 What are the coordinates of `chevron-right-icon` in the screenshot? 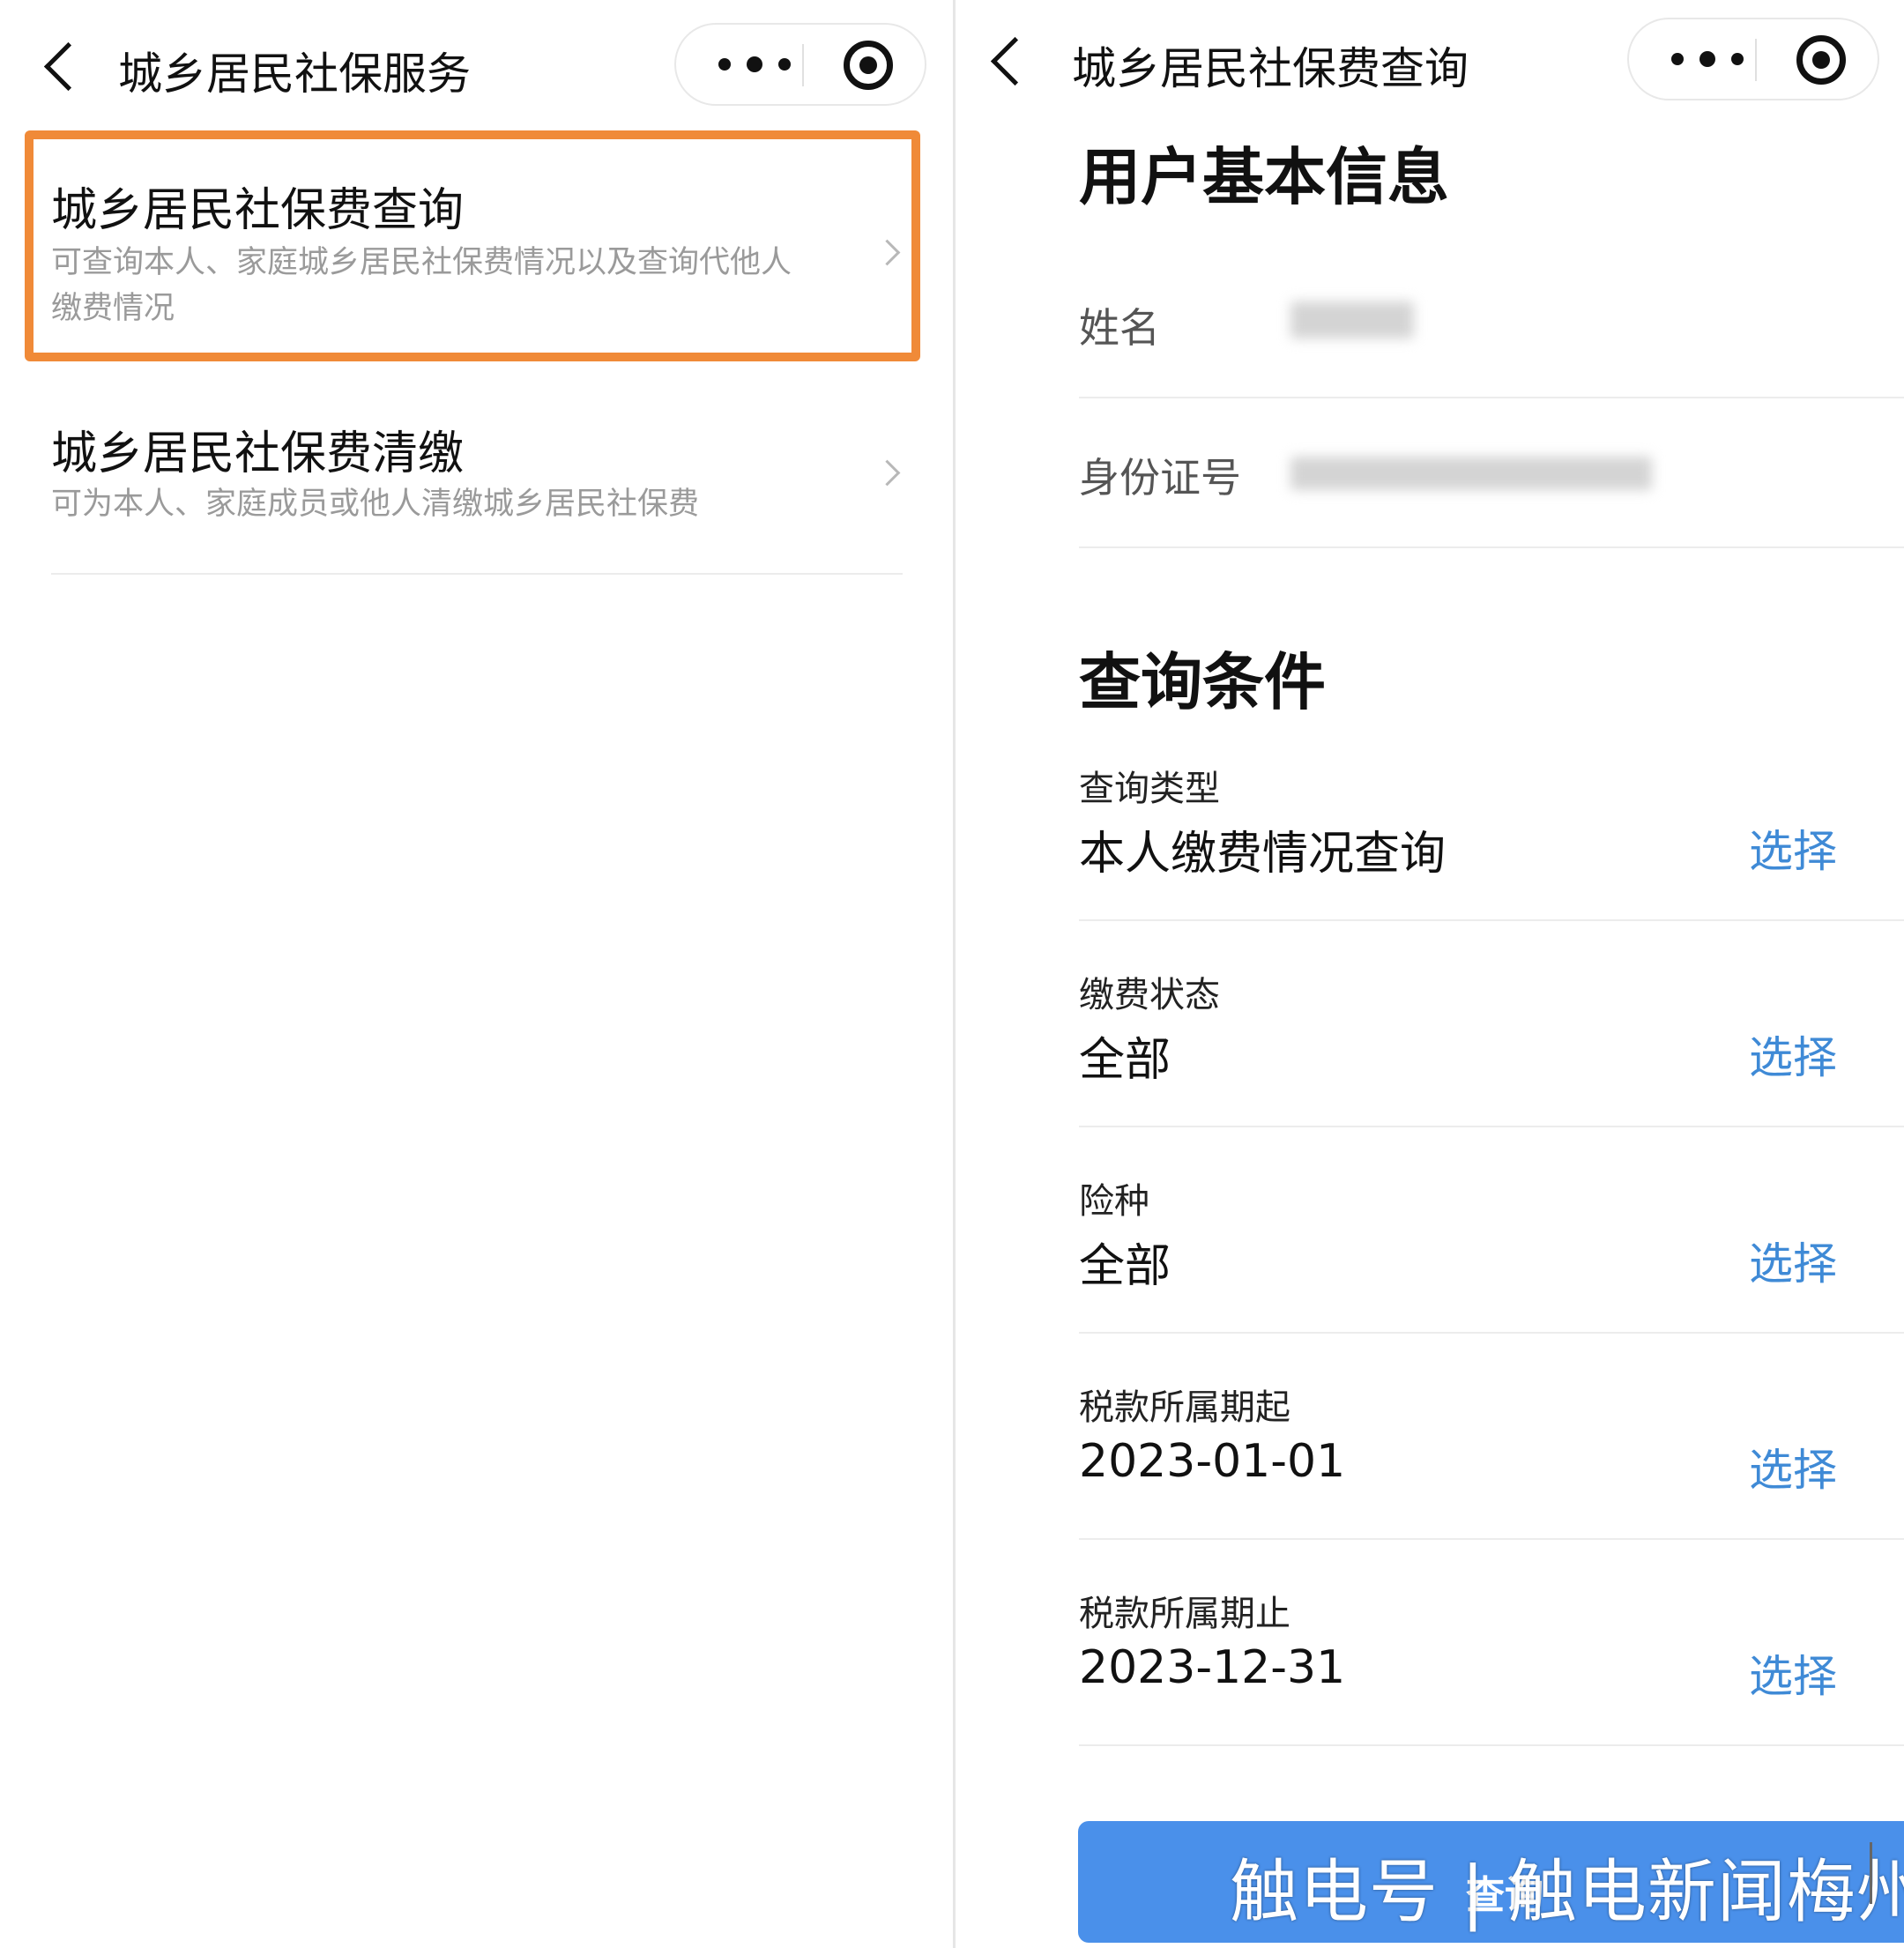 It's located at (887, 473).